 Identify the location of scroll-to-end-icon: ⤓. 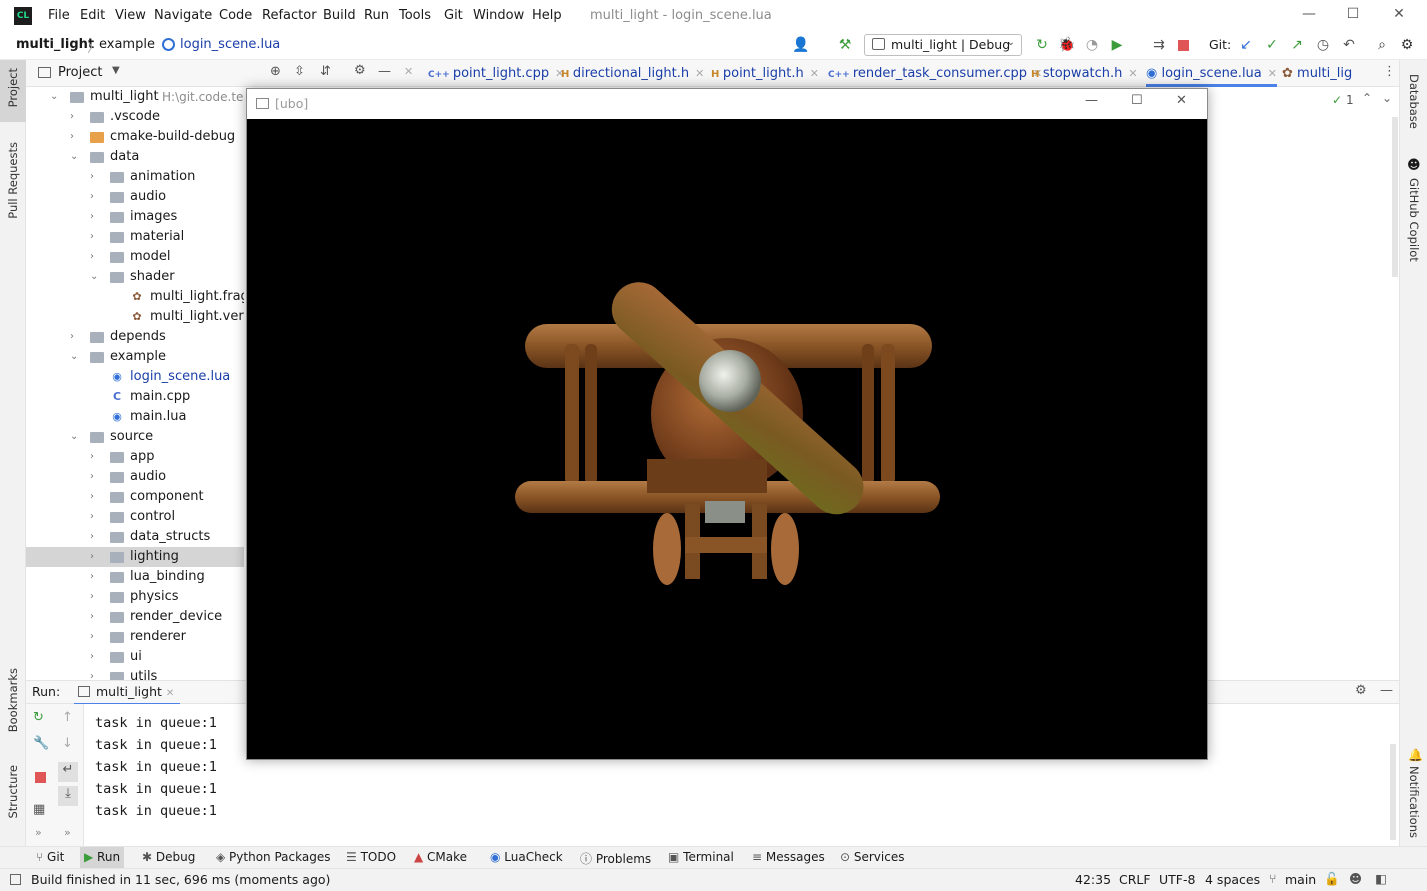
(68, 796).